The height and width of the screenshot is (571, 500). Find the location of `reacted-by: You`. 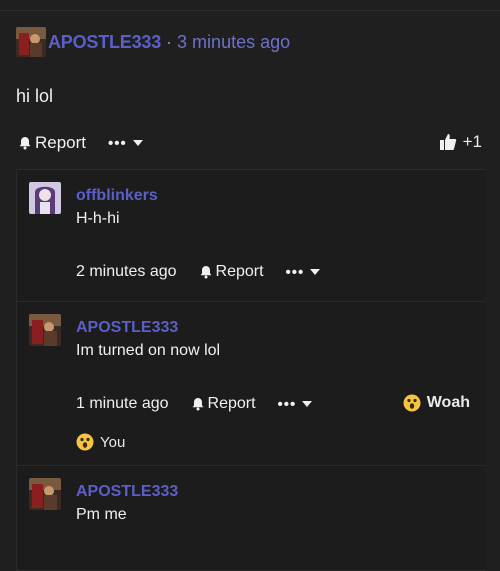

reacted-by: You is located at coordinates (113, 442).